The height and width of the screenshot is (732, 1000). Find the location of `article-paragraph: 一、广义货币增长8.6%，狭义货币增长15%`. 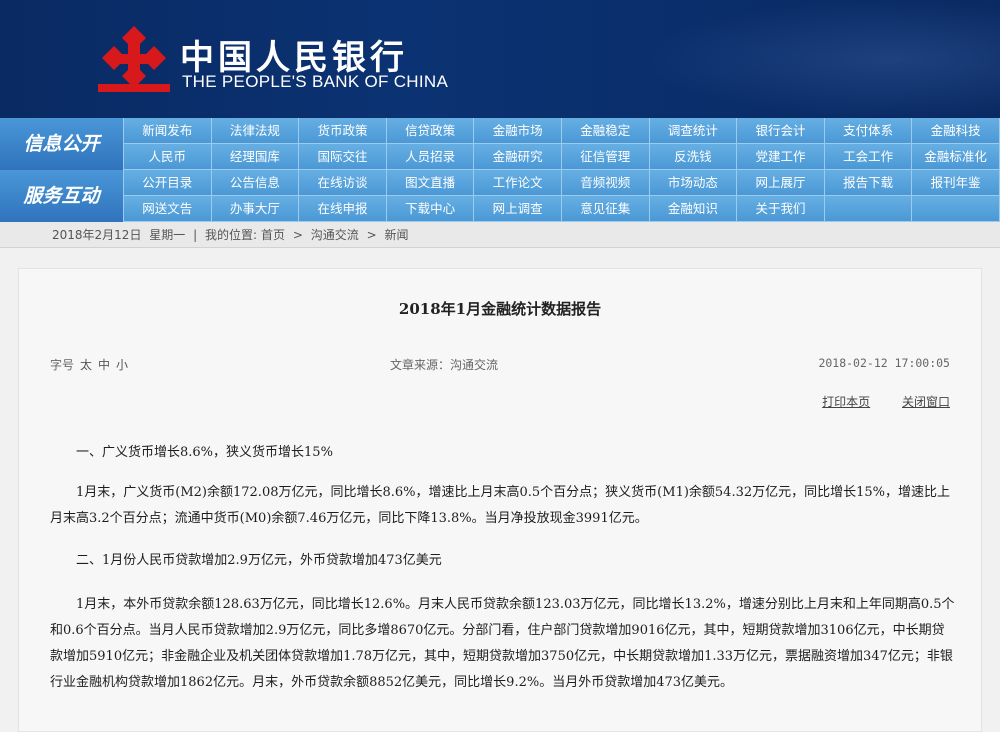

article-paragraph: 一、广义货币增长8.6%，狭义货币增长15% is located at coordinates (204, 452).